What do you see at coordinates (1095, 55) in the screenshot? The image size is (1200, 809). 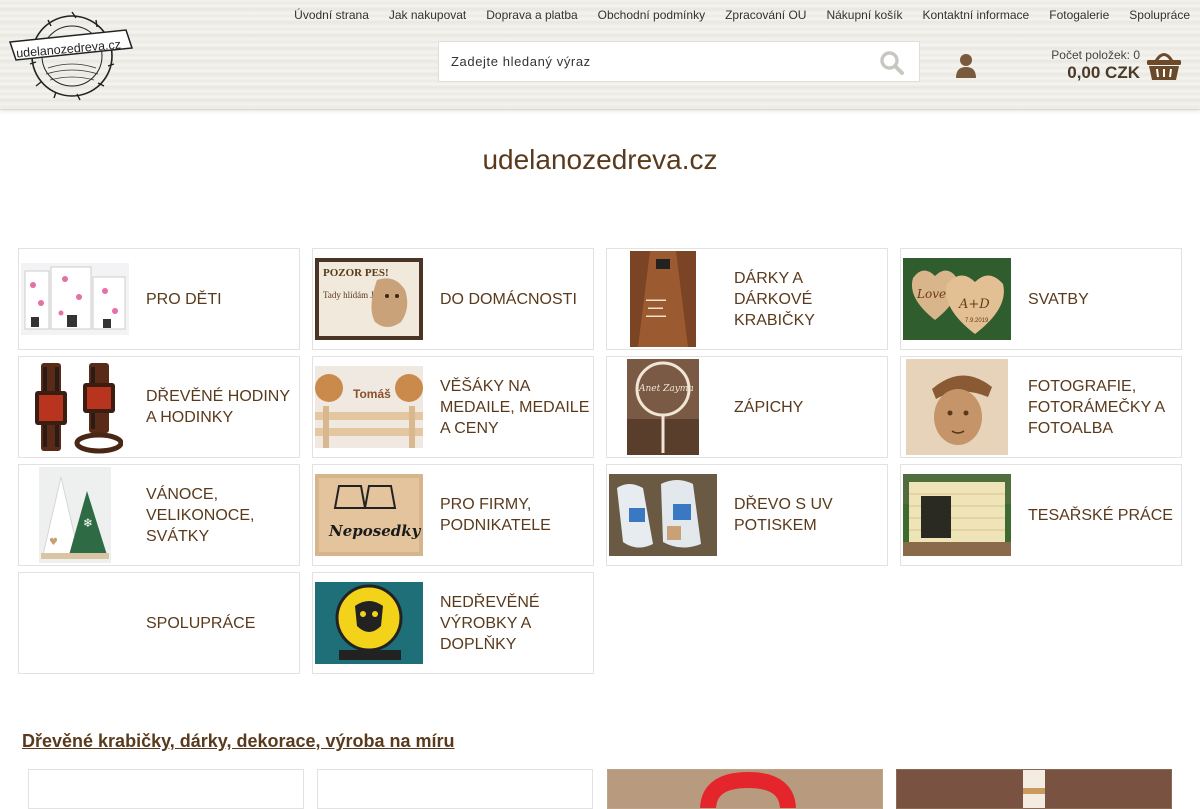 I see `cart-item-count: Počet položek: 0` at bounding box center [1095, 55].